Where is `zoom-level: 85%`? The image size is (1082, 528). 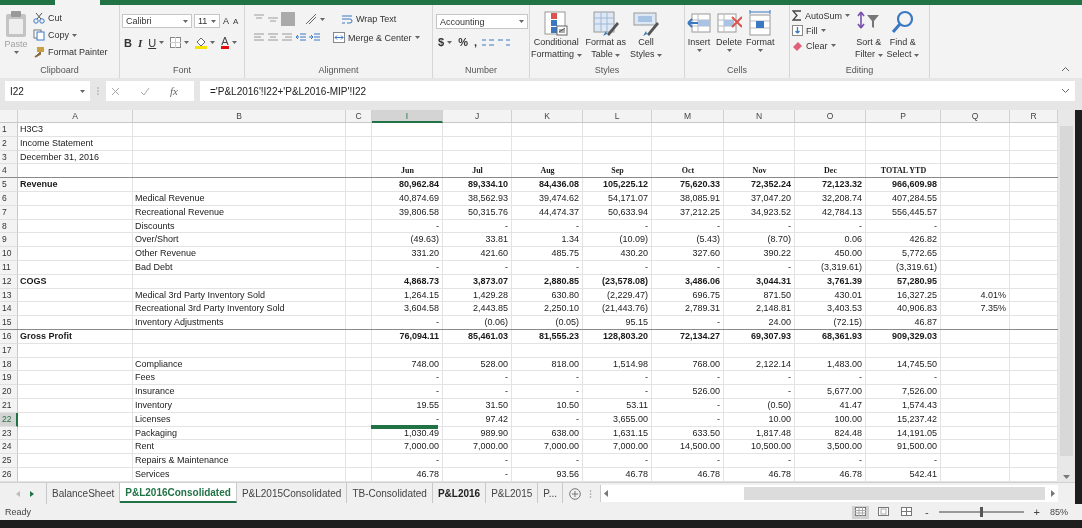
zoom-level: 85% is located at coordinates (1059, 512).